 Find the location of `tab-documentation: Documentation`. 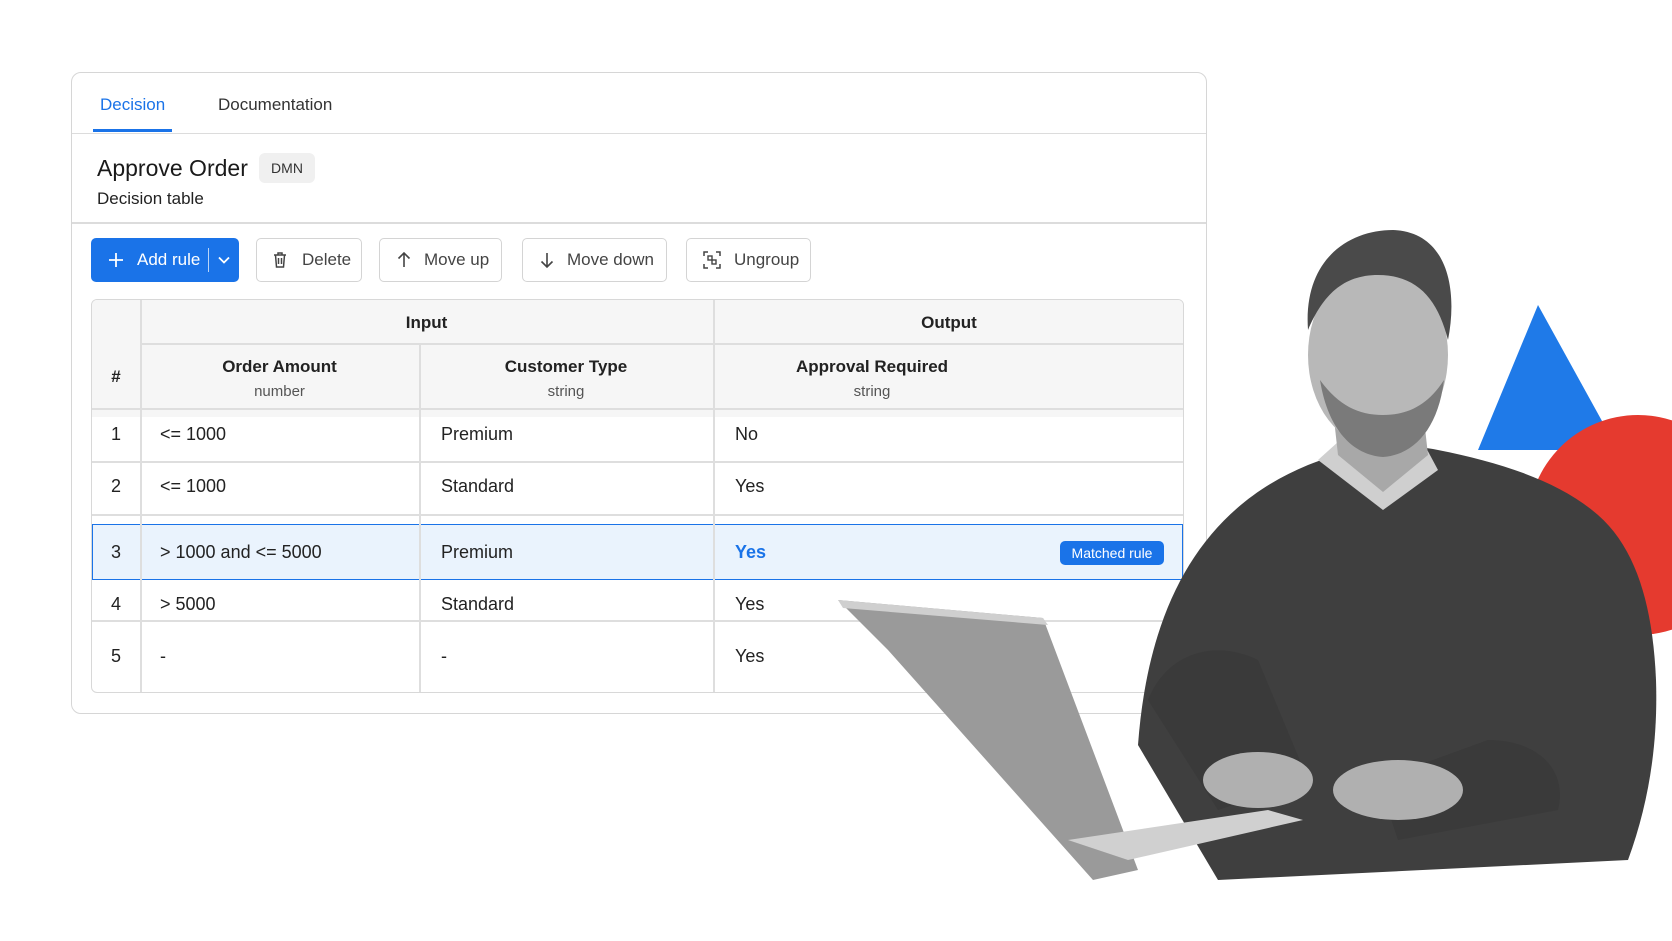

tab-documentation: Documentation is located at coordinates (275, 105).